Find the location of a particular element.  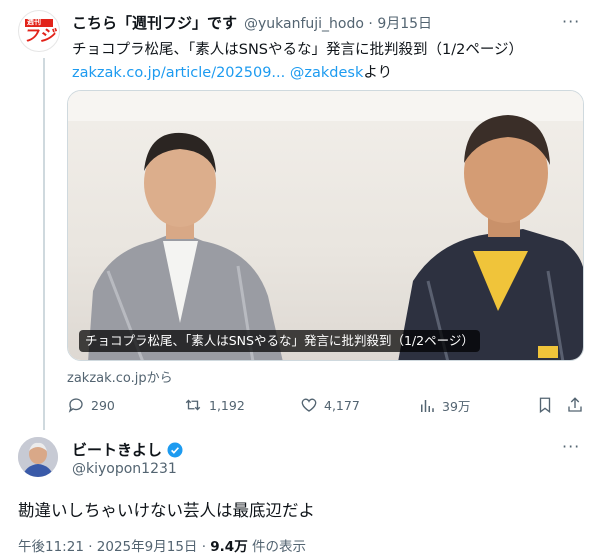

avatar-photo is located at coordinates (38, 457).